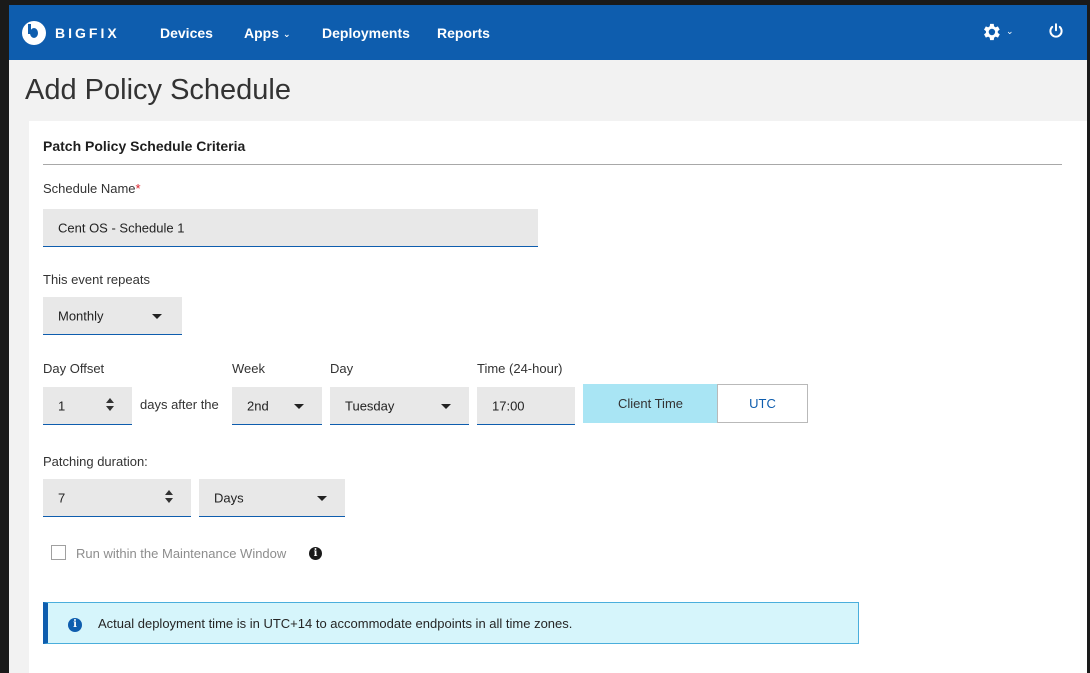 The width and height of the screenshot is (1090, 673). What do you see at coordinates (991, 32) in the screenshot?
I see `gear-icon` at bounding box center [991, 32].